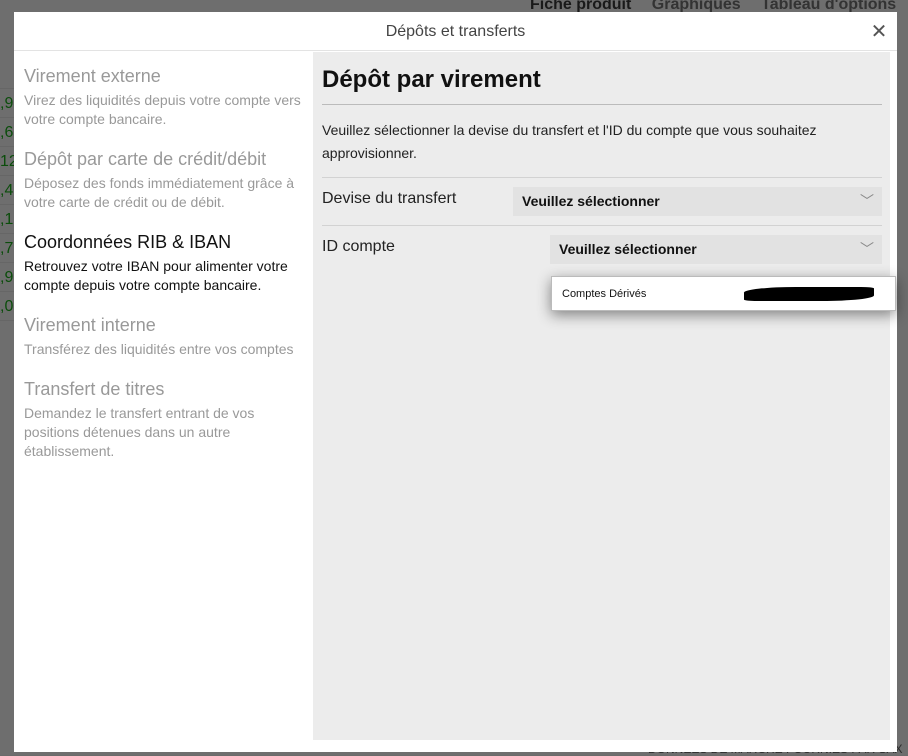 Image resolution: width=908 pixels, height=756 pixels. Describe the element at coordinates (90, 325) in the screenshot. I see `sidebar-item-title: Virement interne` at that location.